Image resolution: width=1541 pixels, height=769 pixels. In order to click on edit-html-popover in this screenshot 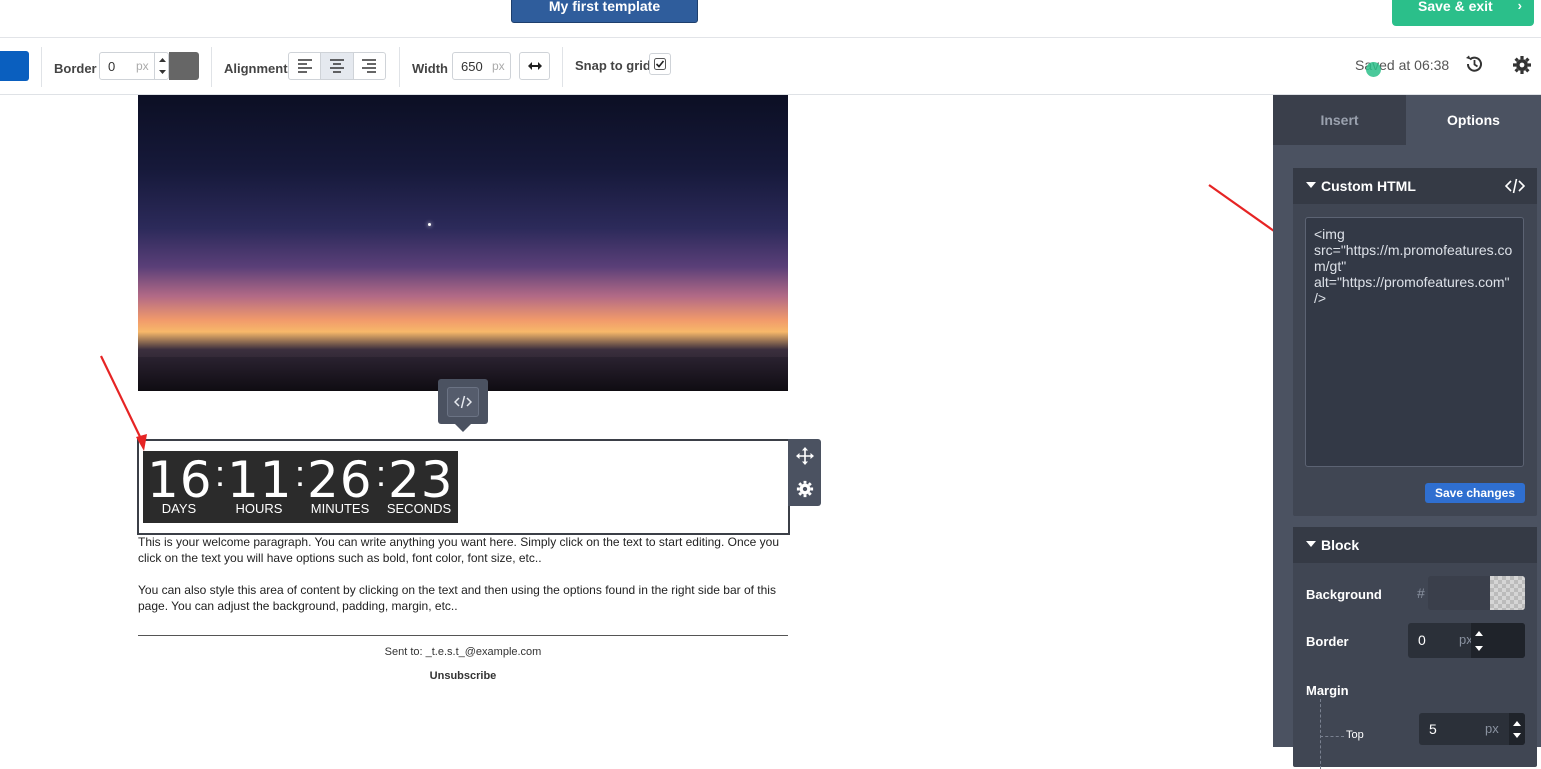, I will do `click(463, 405)`.